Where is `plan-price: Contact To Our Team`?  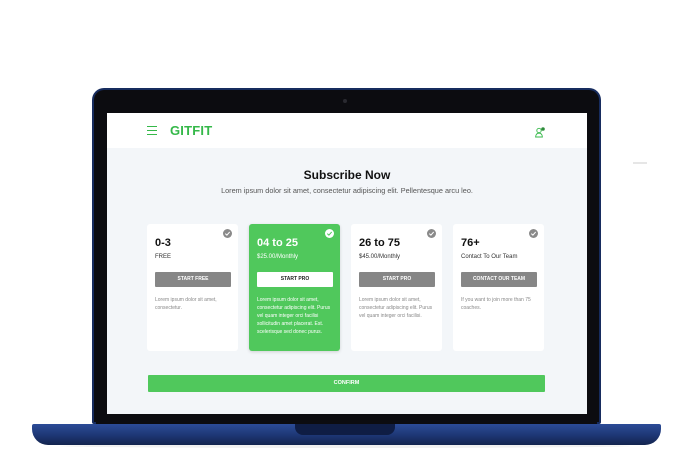 plan-price: Contact To Our Team is located at coordinates (489, 257).